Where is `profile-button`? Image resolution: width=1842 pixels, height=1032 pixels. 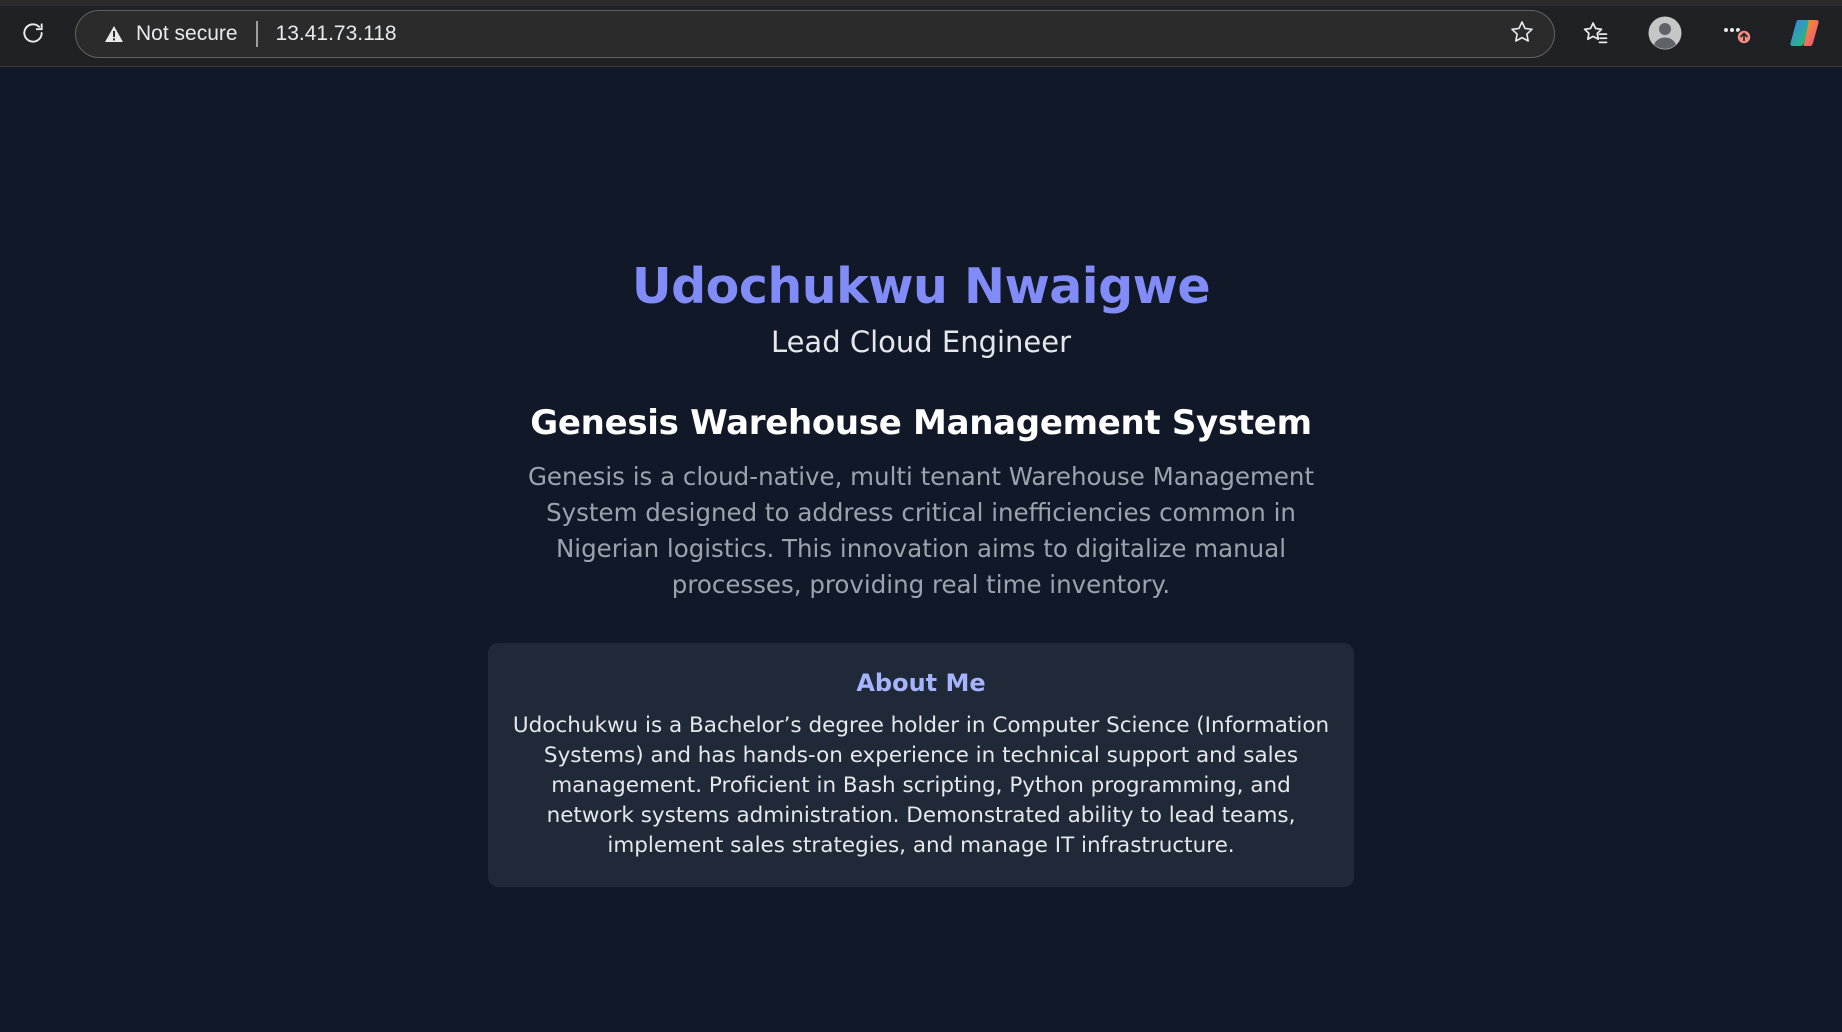
profile-button is located at coordinates (1665, 35).